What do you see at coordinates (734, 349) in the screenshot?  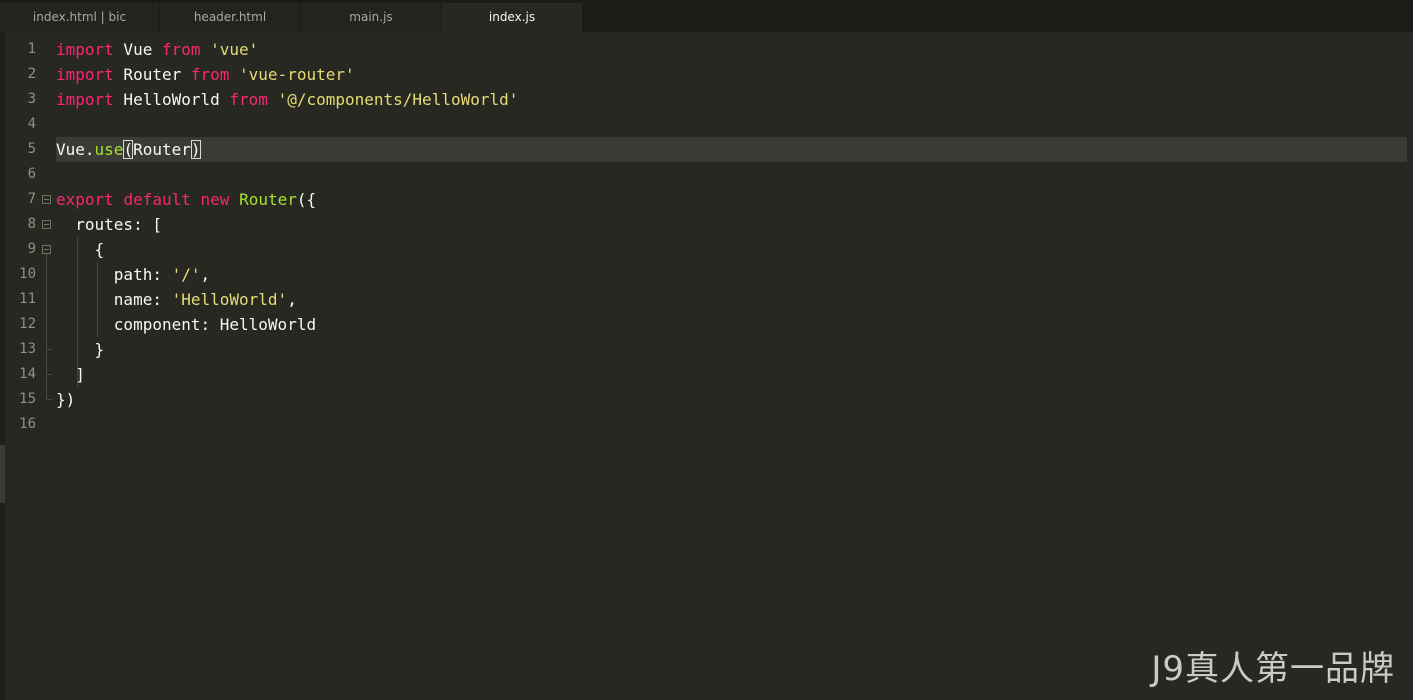 I see `code-line-13: }` at bounding box center [734, 349].